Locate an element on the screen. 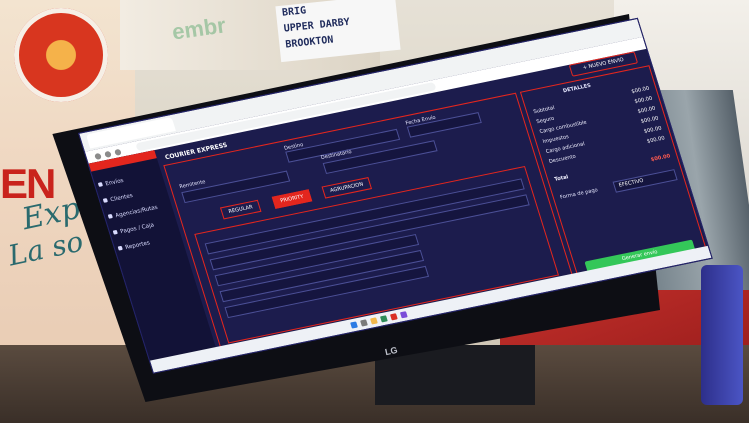  sidebar-item-pagos: Pagos / Caja is located at coordinates (133, 229).